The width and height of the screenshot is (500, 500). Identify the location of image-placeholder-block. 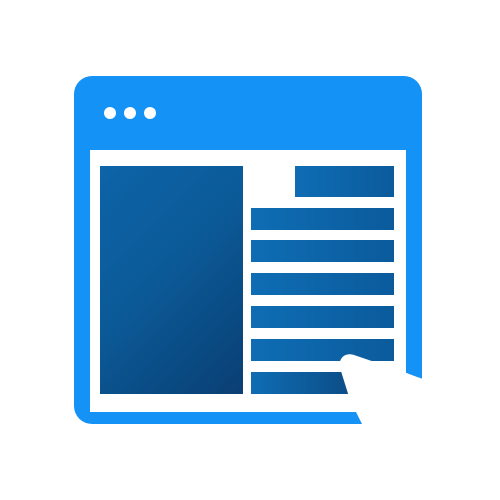
(171, 280).